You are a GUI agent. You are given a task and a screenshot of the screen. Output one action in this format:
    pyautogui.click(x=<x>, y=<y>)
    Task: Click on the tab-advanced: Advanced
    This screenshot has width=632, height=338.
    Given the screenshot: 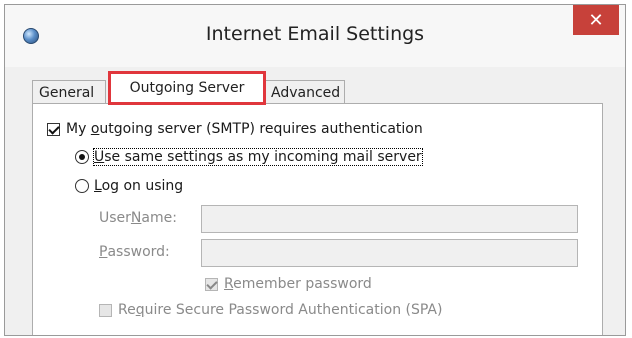 What is the action you would take?
    pyautogui.click(x=304, y=92)
    